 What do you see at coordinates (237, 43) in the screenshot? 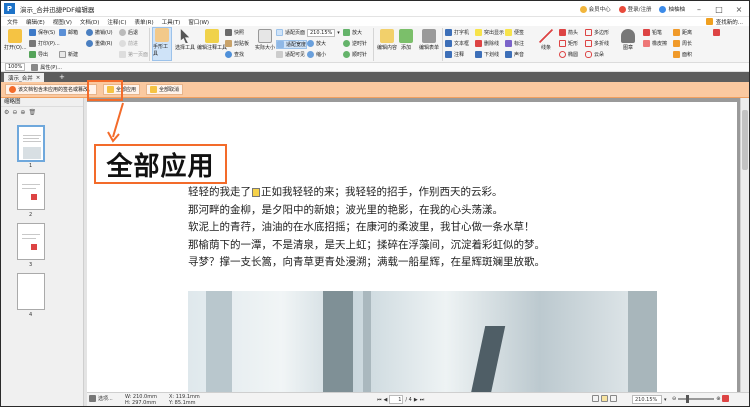
I see `clipboard-button: 剪贴板` at bounding box center [237, 43].